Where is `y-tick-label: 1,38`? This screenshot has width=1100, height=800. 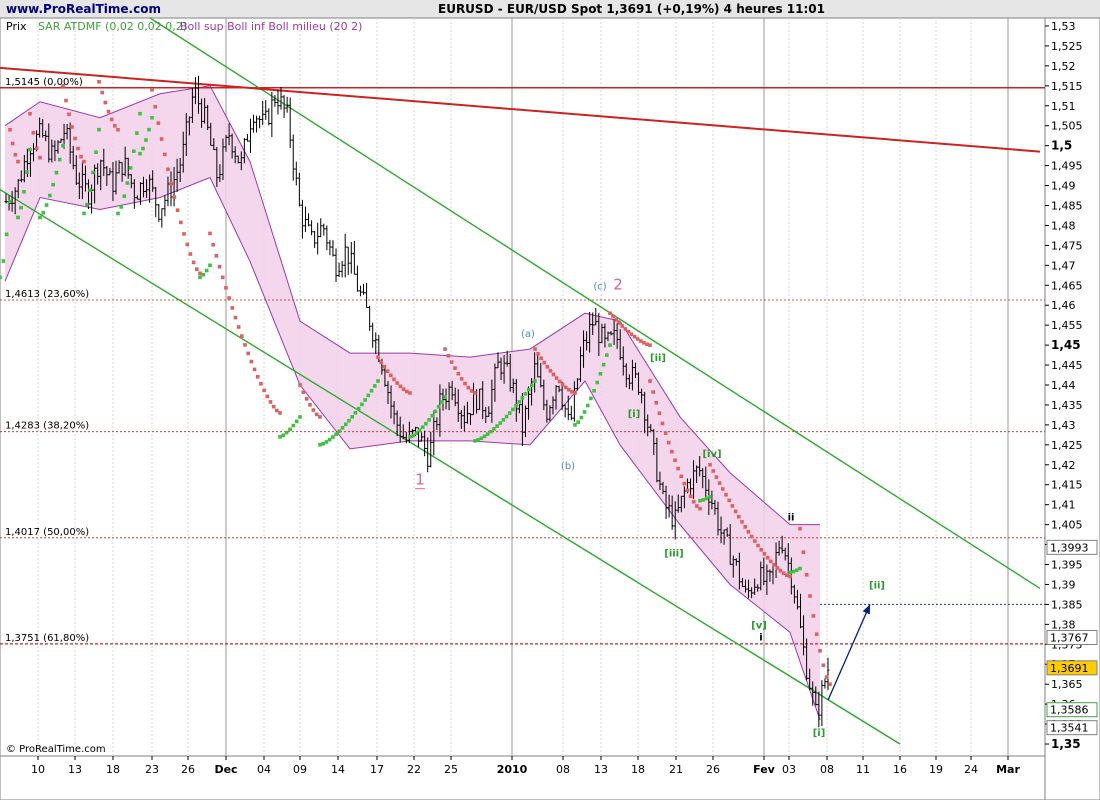
y-tick-label: 1,38 is located at coordinates (1063, 624).